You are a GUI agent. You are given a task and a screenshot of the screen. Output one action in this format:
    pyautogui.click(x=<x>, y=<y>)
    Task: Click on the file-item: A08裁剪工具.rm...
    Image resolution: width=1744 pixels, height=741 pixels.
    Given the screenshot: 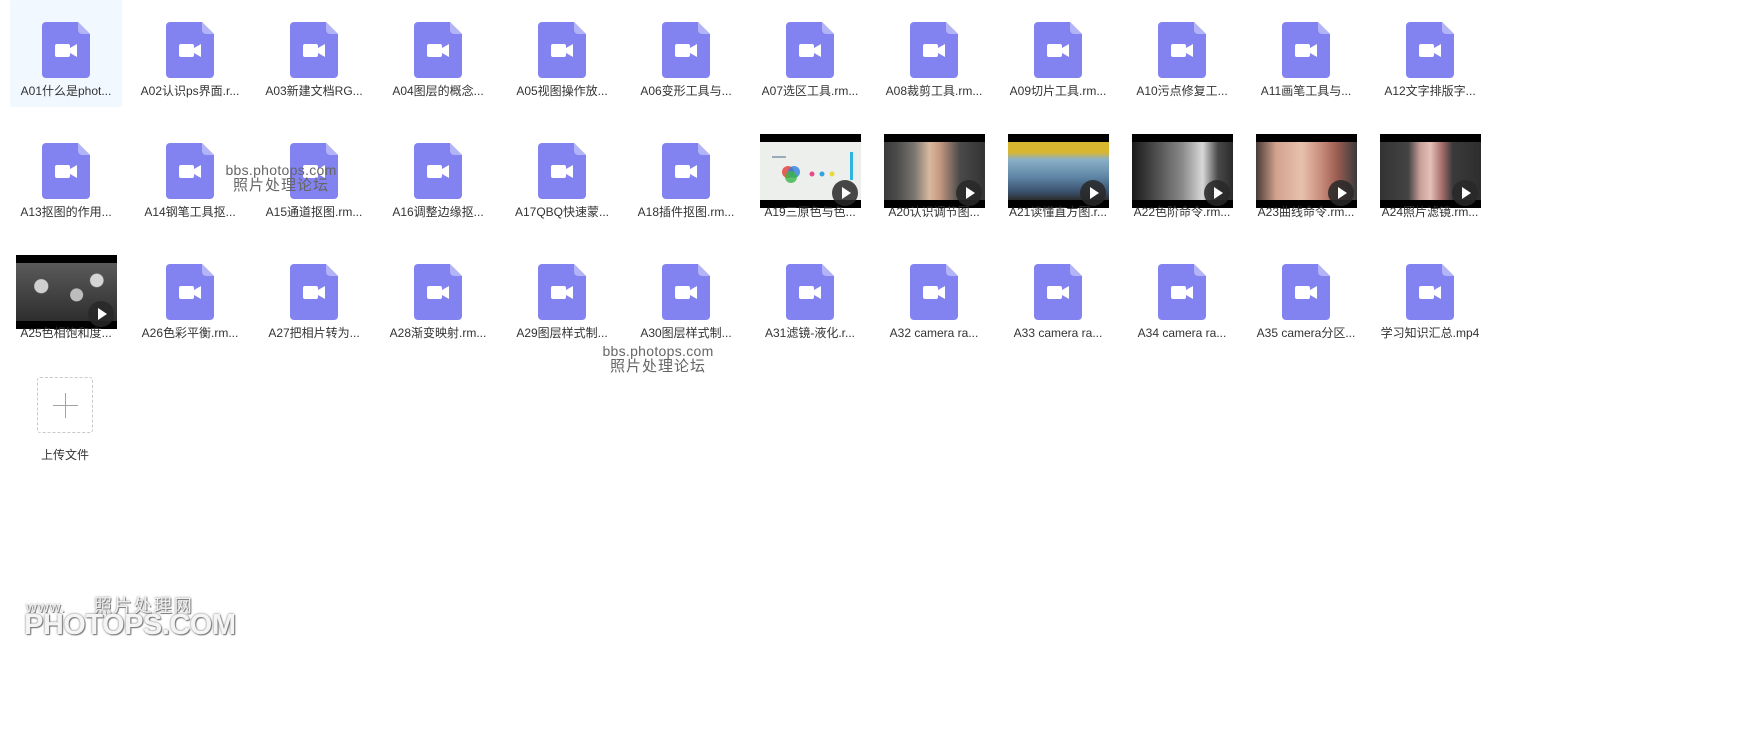 What is the action you would take?
    pyautogui.click(x=934, y=53)
    